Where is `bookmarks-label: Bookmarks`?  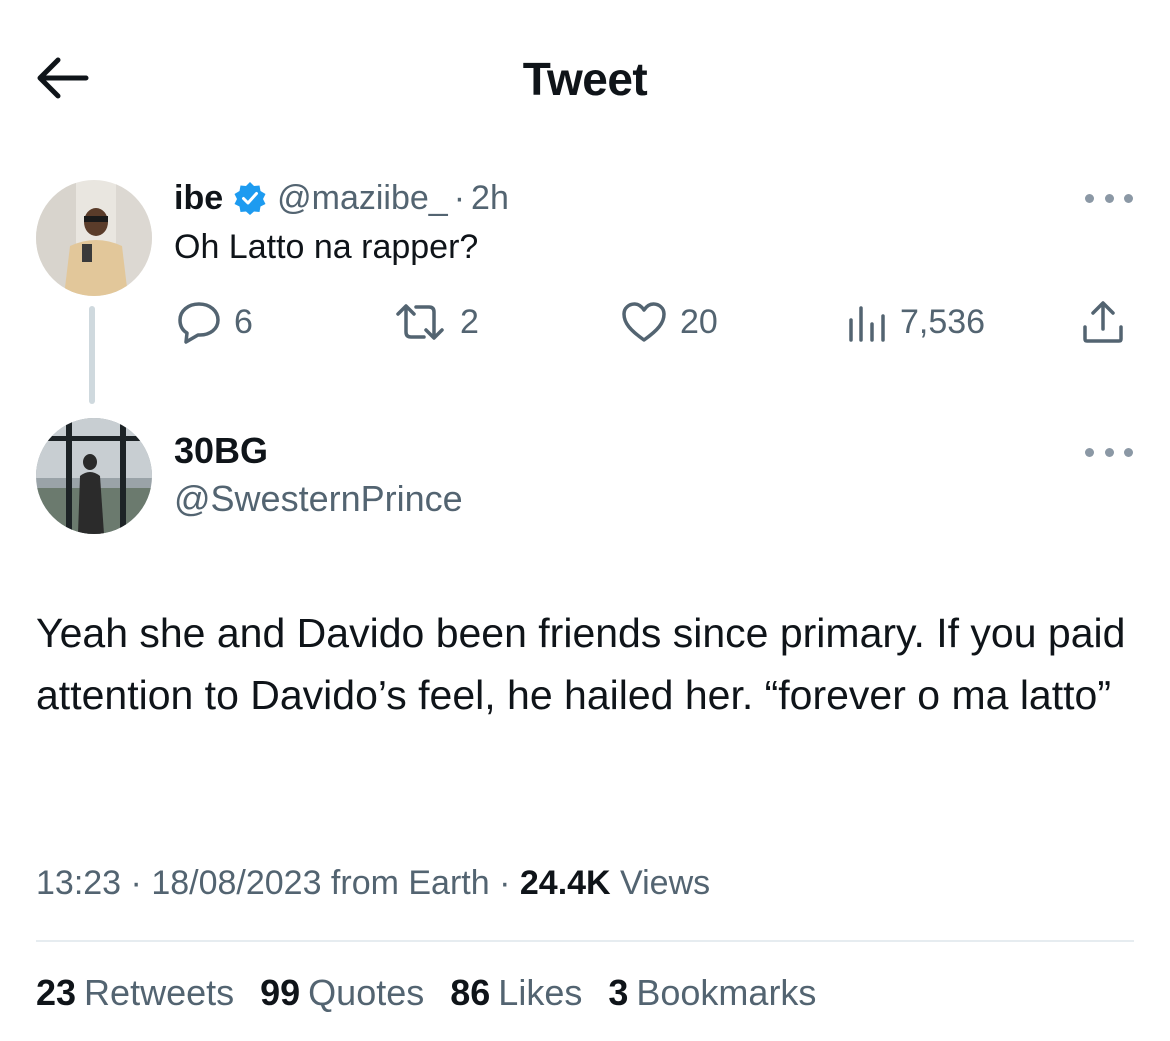 bookmarks-label: Bookmarks is located at coordinates (726, 992).